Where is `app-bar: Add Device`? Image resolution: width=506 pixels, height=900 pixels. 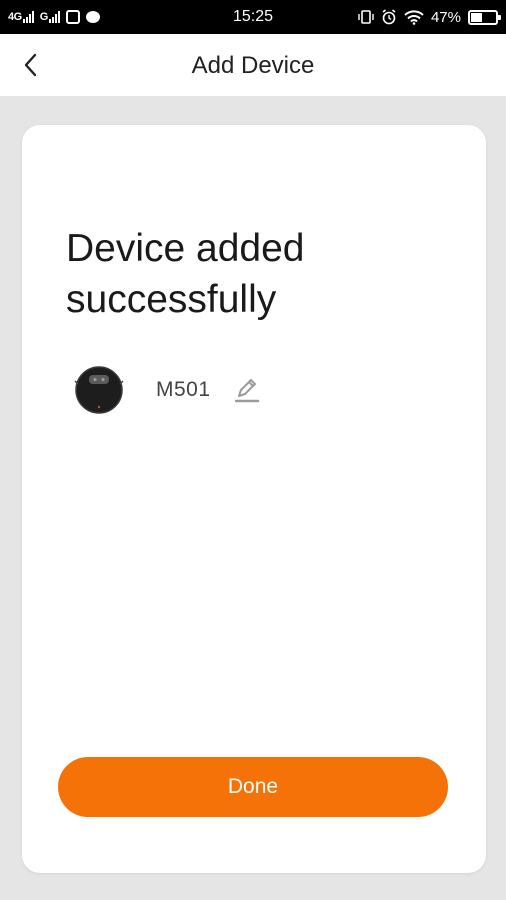
app-bar: Add Device is located at coordinates (253, 65).